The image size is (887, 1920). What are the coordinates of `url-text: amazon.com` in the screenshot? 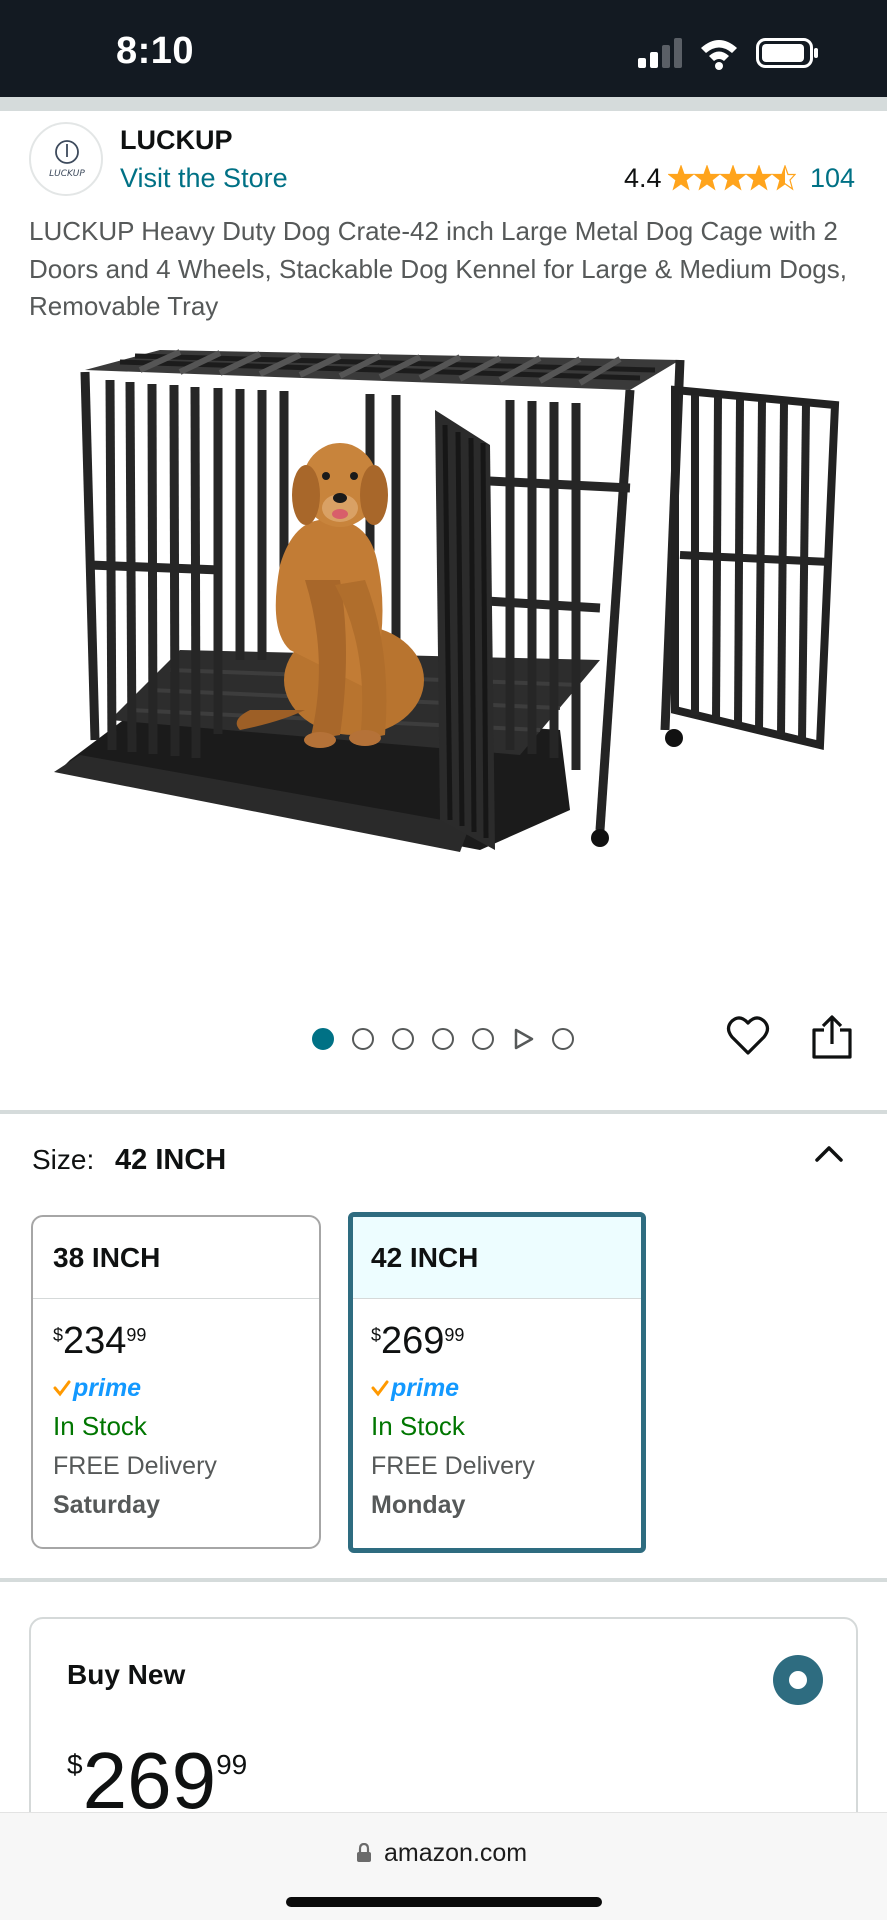 It's located at (455, 1853).